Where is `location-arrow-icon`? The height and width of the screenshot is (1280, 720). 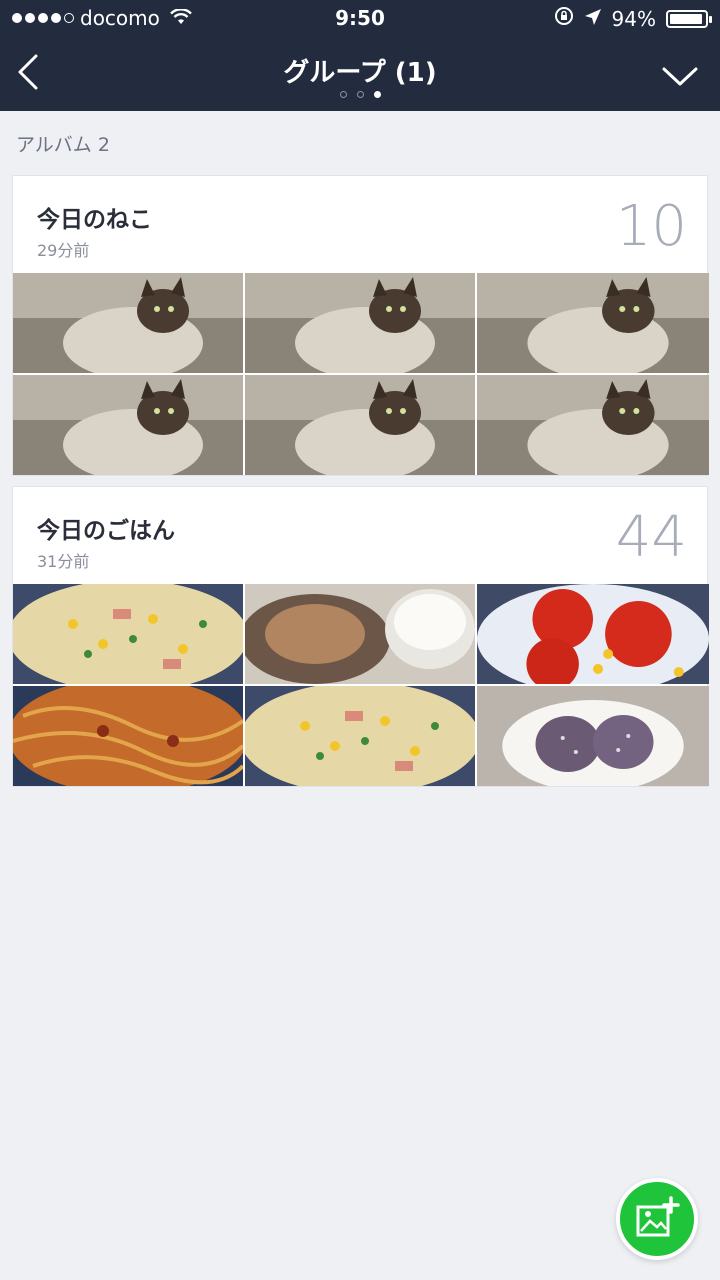 location-arrow-icon is located at coordinates (593, 19).